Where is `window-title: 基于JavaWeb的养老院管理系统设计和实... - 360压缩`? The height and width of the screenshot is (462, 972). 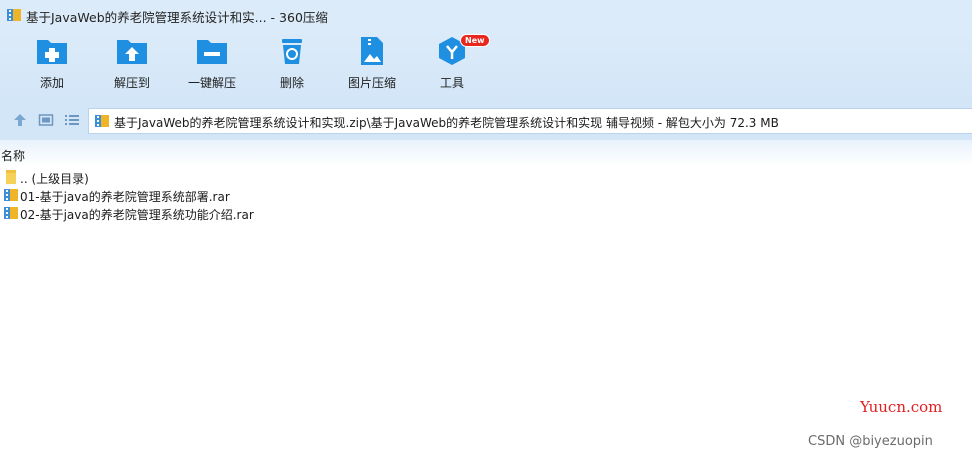 window-title: 基于JavaWeb的养老院管理系统设计和实... - 360压缩 is located at coordinates (177, 17).